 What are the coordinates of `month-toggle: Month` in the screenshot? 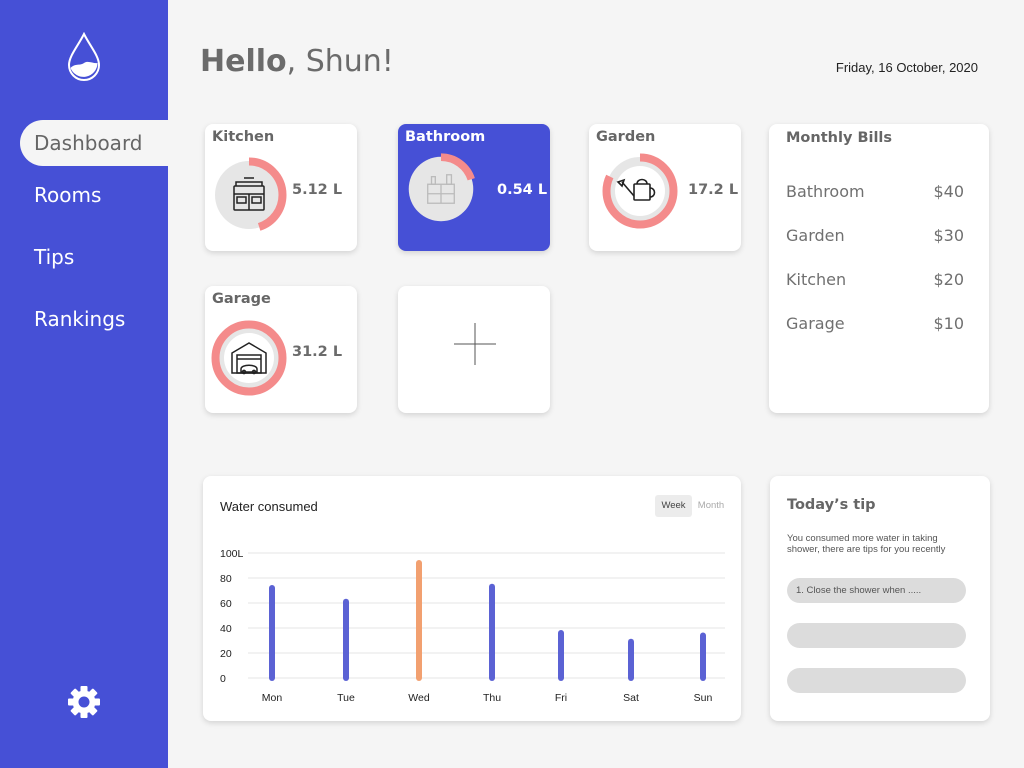 It's located at (711, 506).